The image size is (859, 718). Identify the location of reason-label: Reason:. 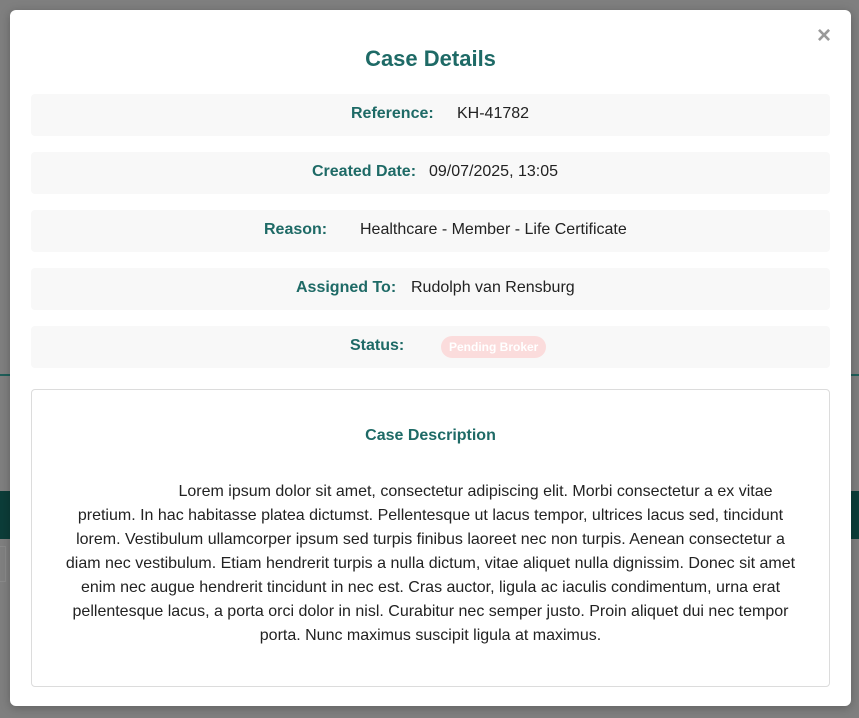
(296, 229).